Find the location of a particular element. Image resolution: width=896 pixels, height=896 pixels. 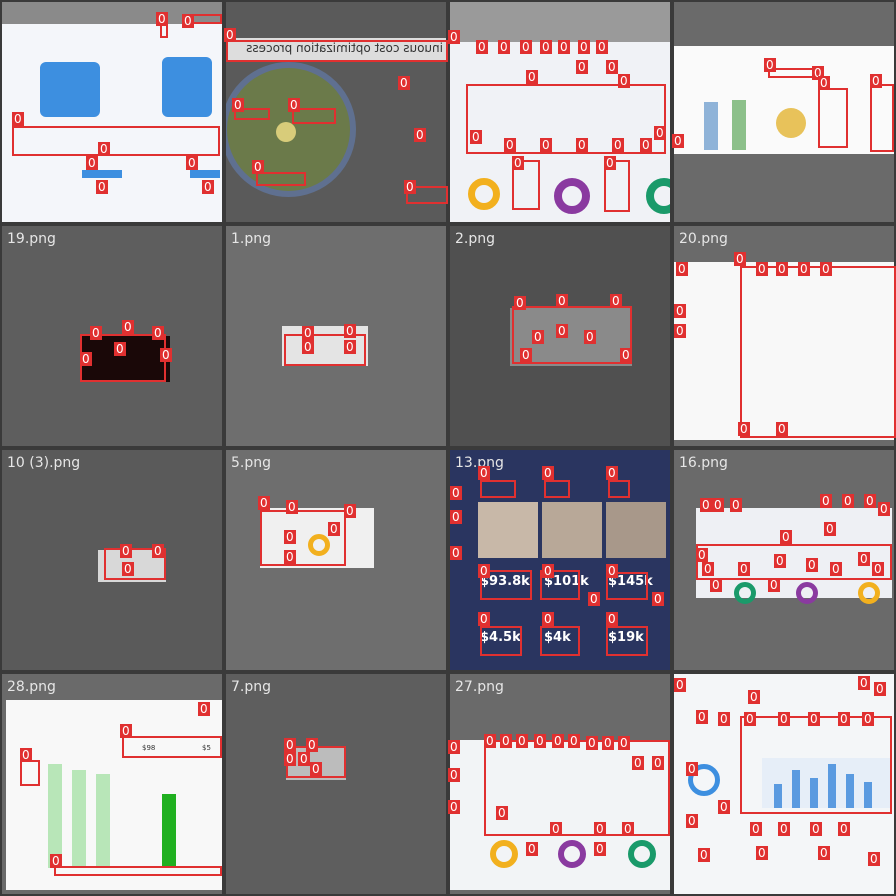

tile-thumbnail: 7.png is located at coordinates (336, 784).